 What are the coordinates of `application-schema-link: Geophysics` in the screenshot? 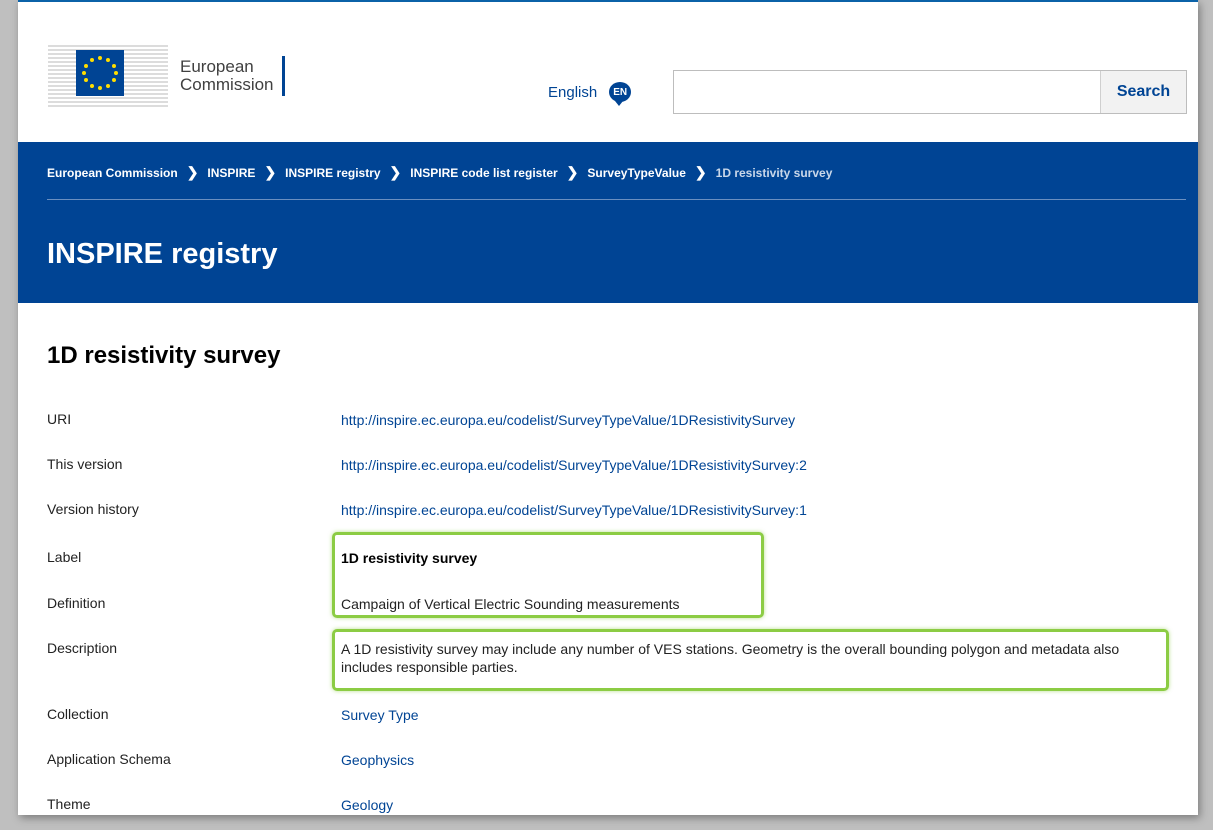 It's located at (751, 760).